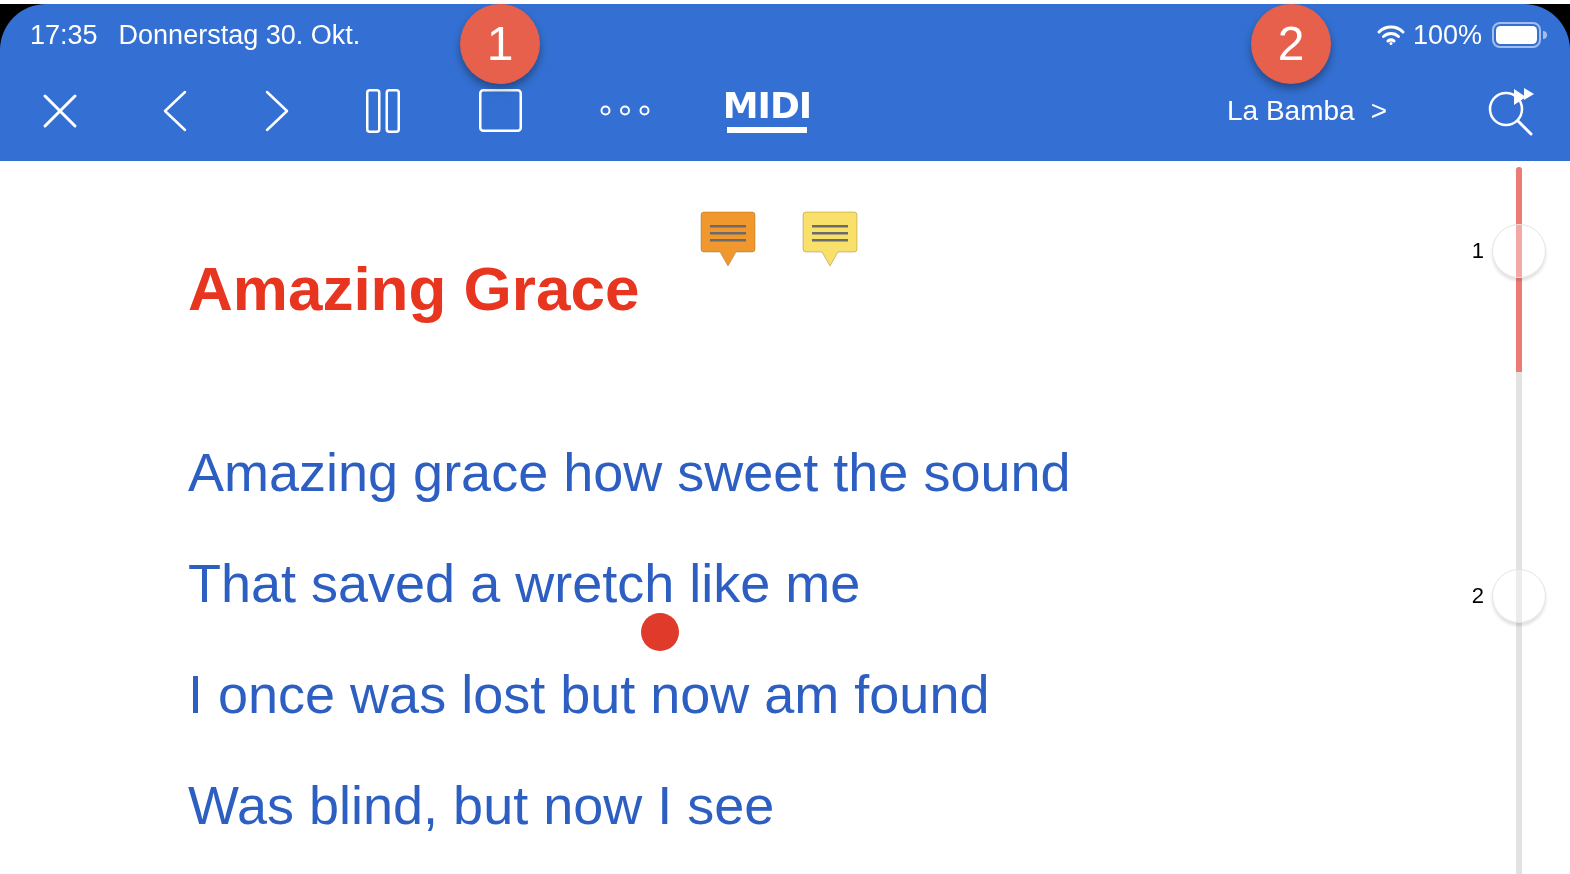  Describe the element at coordinates (1519, 35) in the screenshot. I see `battery-icon` at that location.